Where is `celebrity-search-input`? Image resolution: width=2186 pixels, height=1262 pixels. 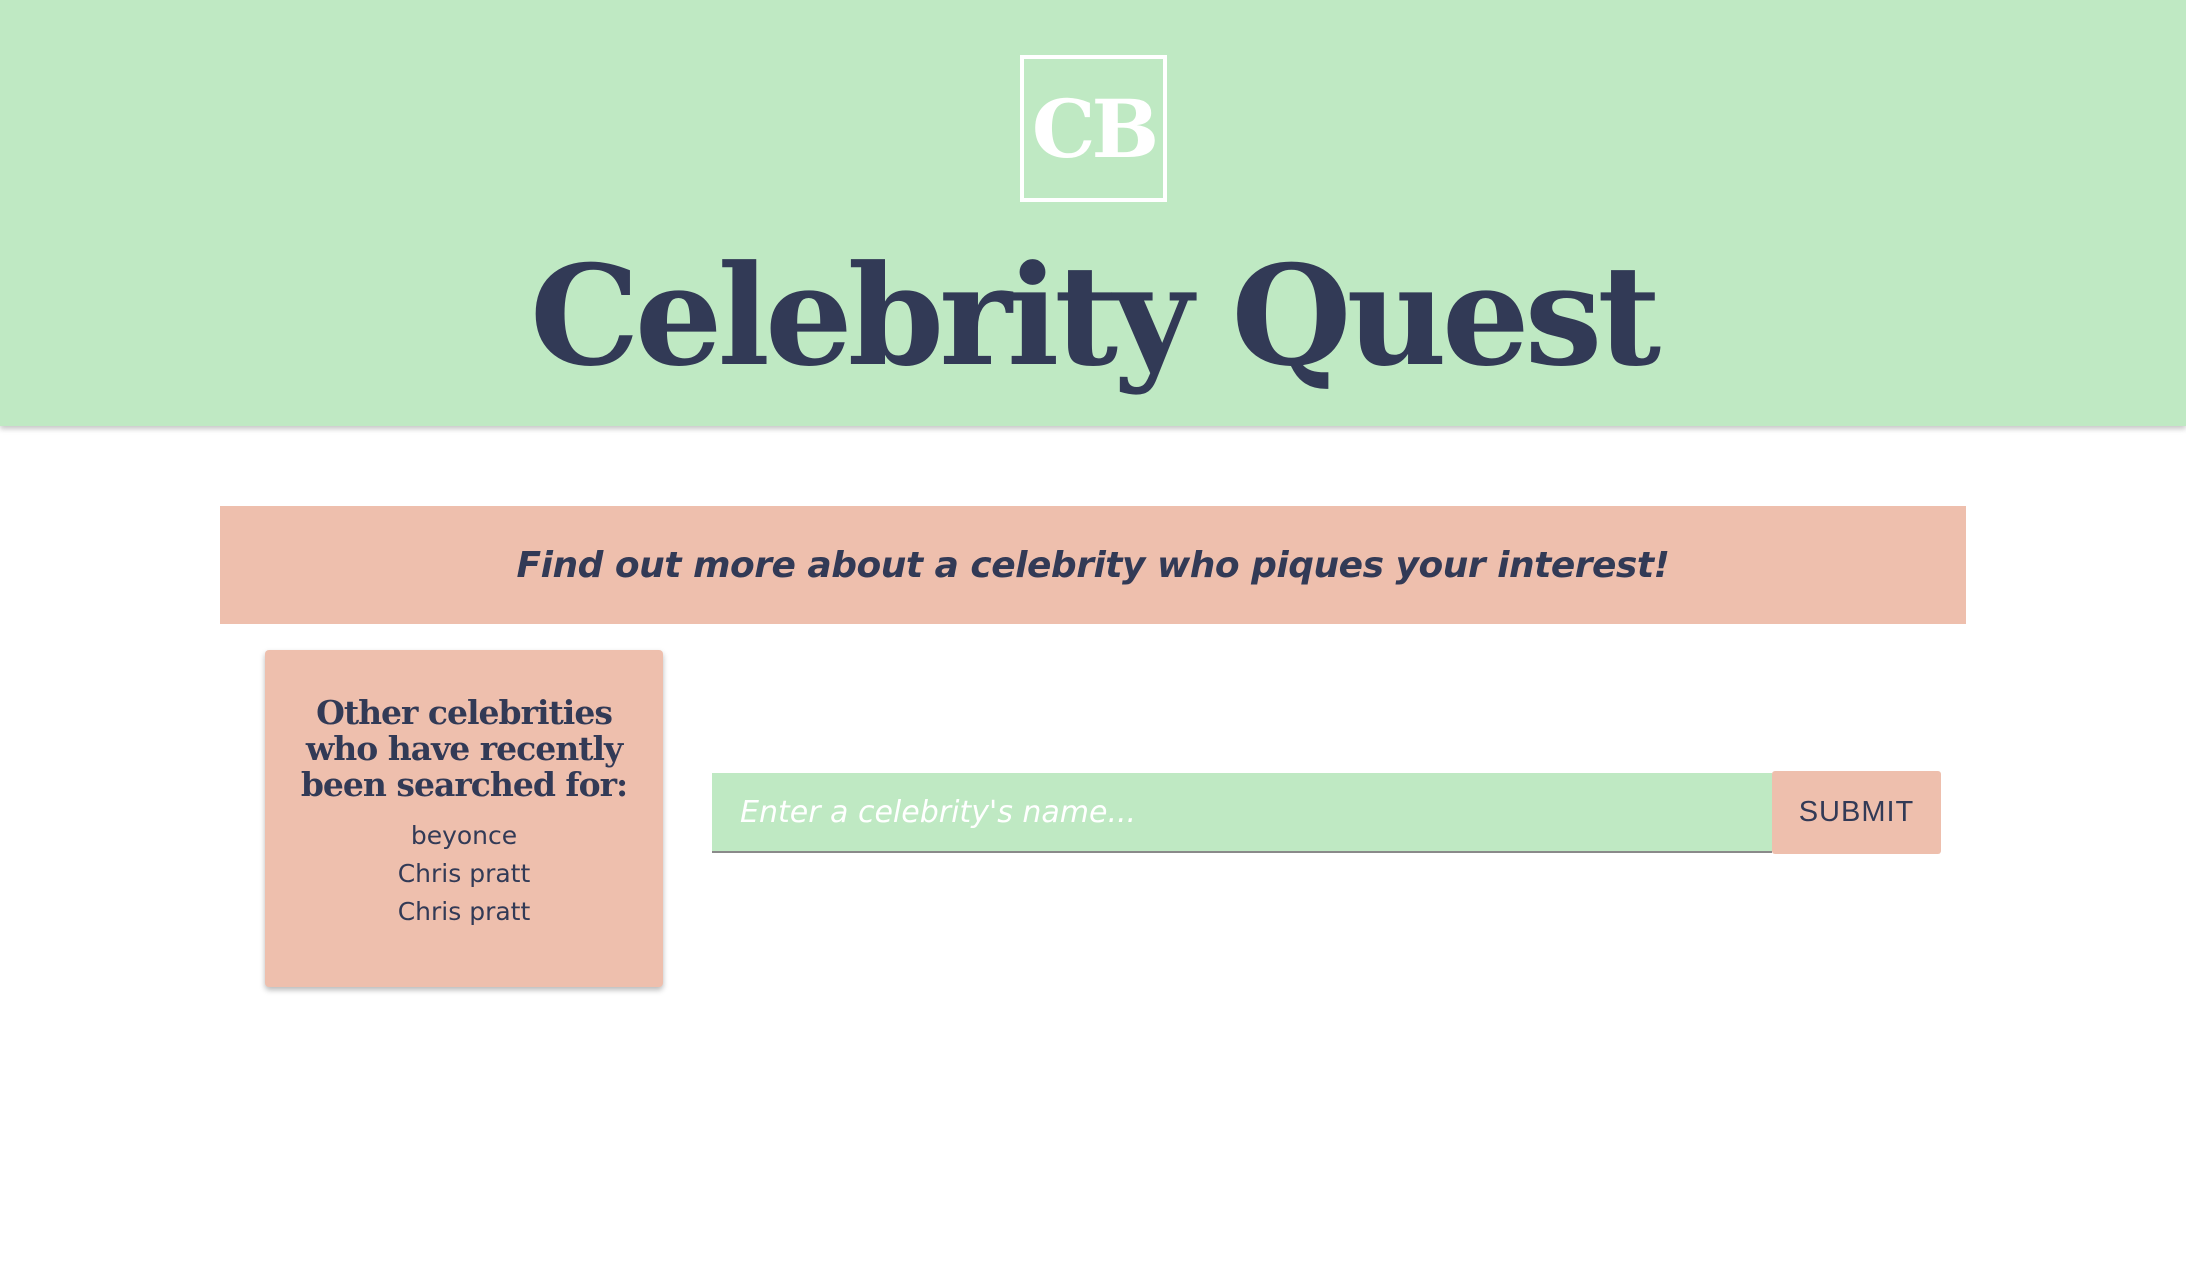
celebrity-search-input is located at coordinates (1242, 813).